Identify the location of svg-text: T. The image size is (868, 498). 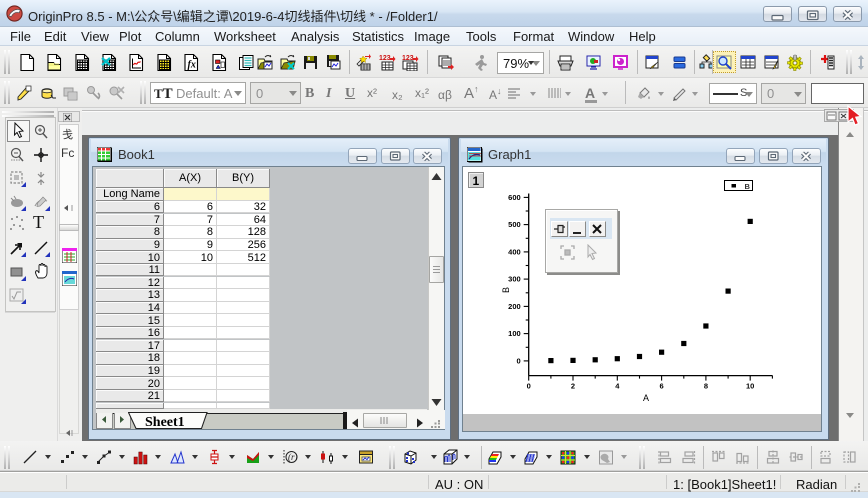
(38, 222).